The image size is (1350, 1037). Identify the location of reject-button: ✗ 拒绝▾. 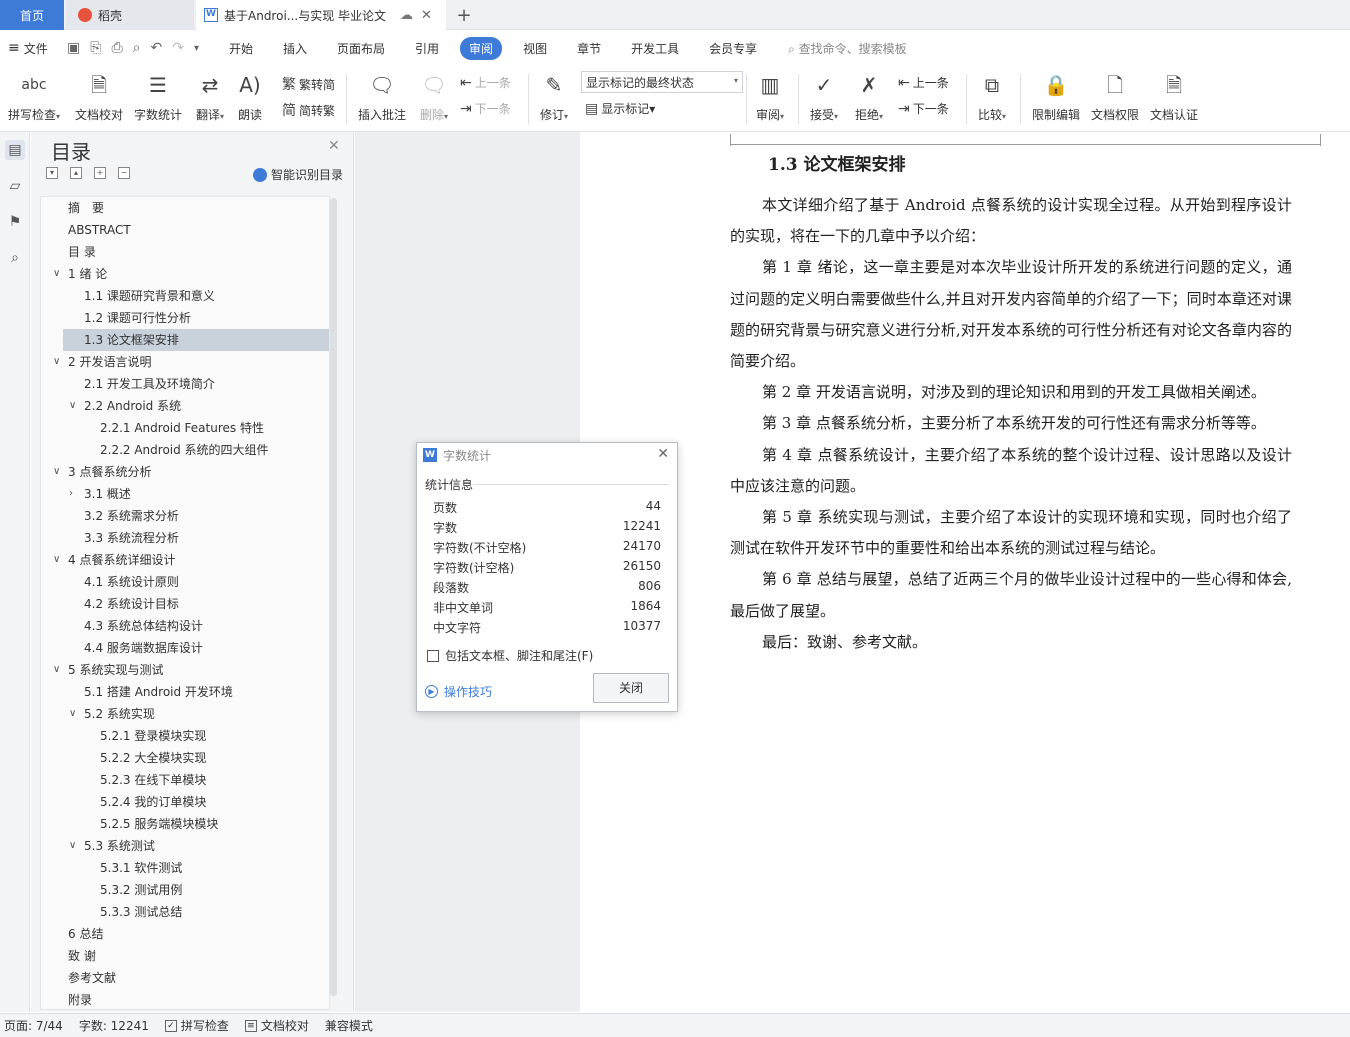
(869, 97).